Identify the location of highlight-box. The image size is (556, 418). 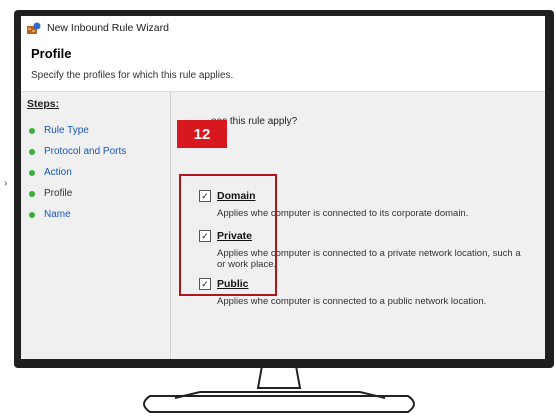
(228, 235).